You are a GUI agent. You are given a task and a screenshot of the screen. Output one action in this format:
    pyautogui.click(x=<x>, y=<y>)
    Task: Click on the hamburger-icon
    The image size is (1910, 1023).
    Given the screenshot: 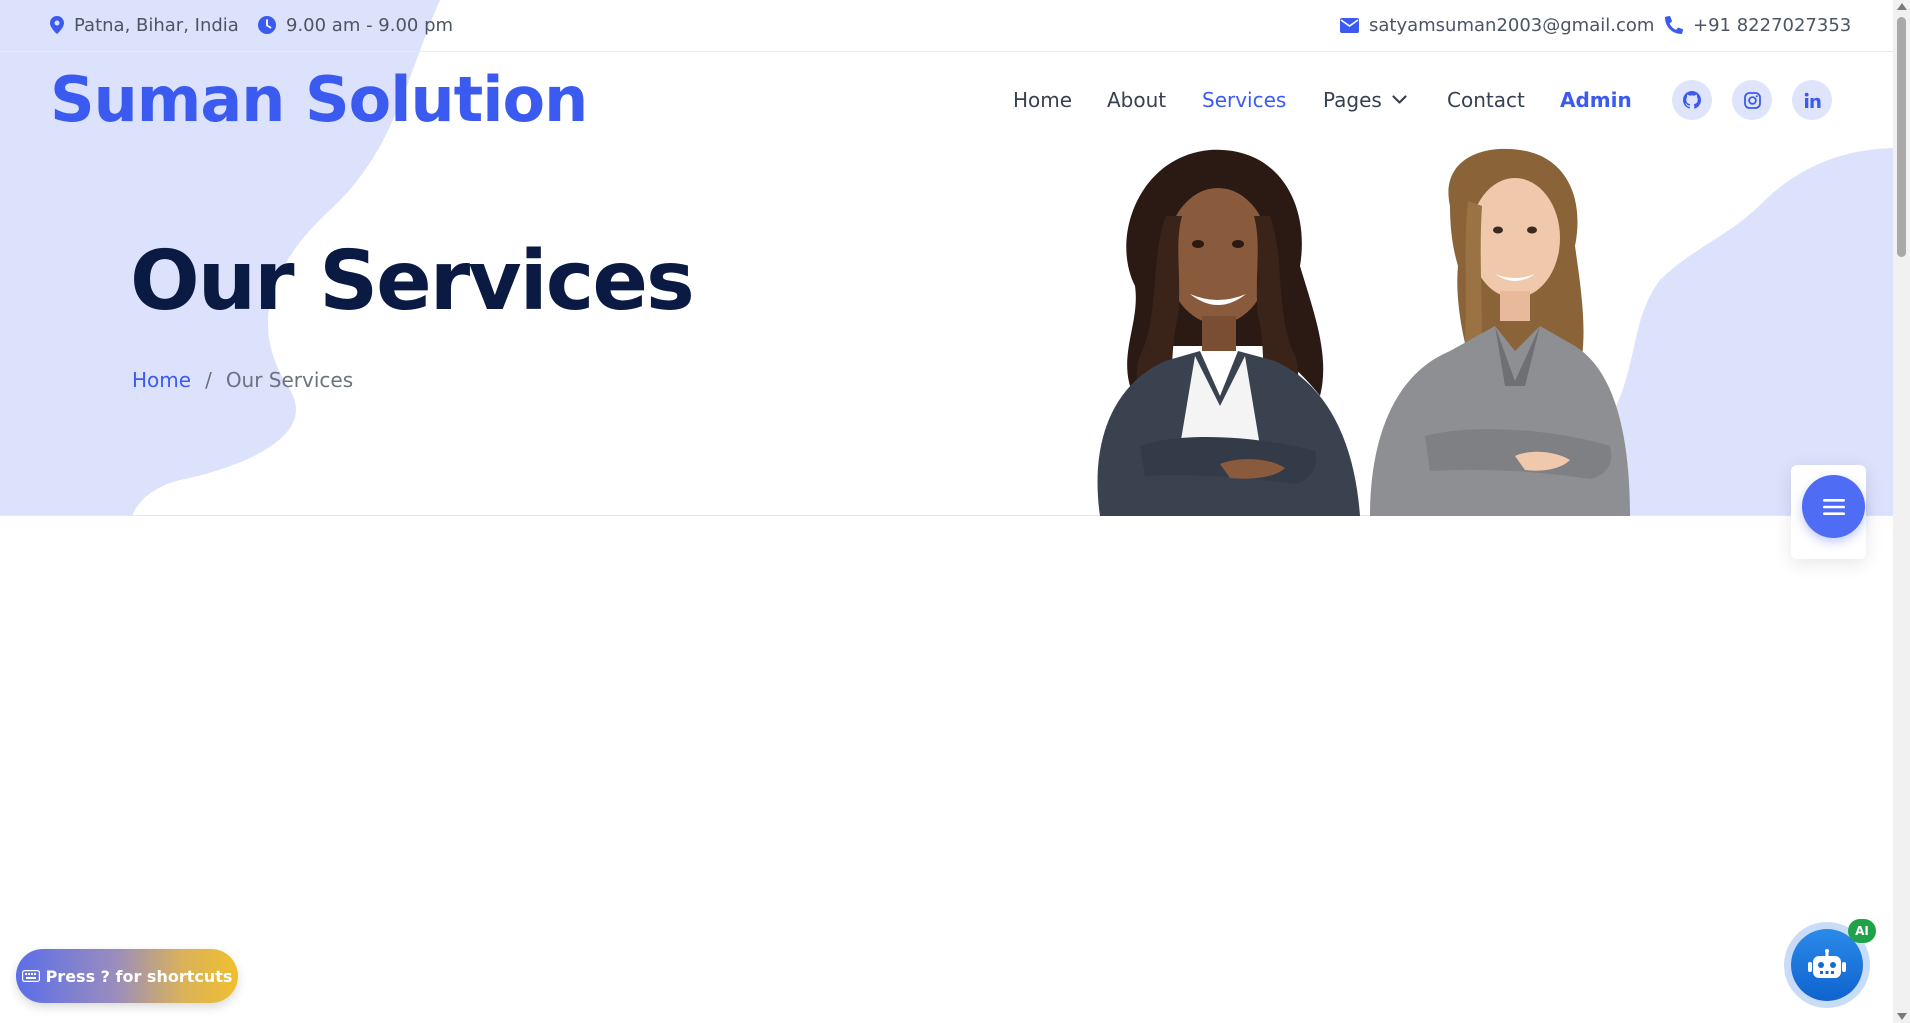 What is the action you would take?
    pyautogui.click(x=1833, y=506)
    